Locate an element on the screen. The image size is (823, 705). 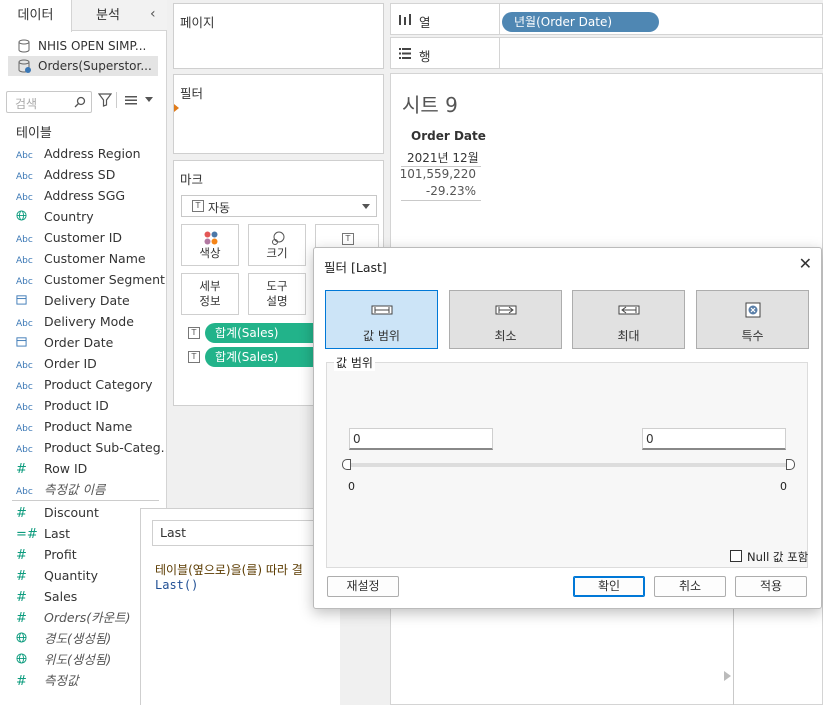
sales-value: 101,559,220 is located at coordinates (438, 174).